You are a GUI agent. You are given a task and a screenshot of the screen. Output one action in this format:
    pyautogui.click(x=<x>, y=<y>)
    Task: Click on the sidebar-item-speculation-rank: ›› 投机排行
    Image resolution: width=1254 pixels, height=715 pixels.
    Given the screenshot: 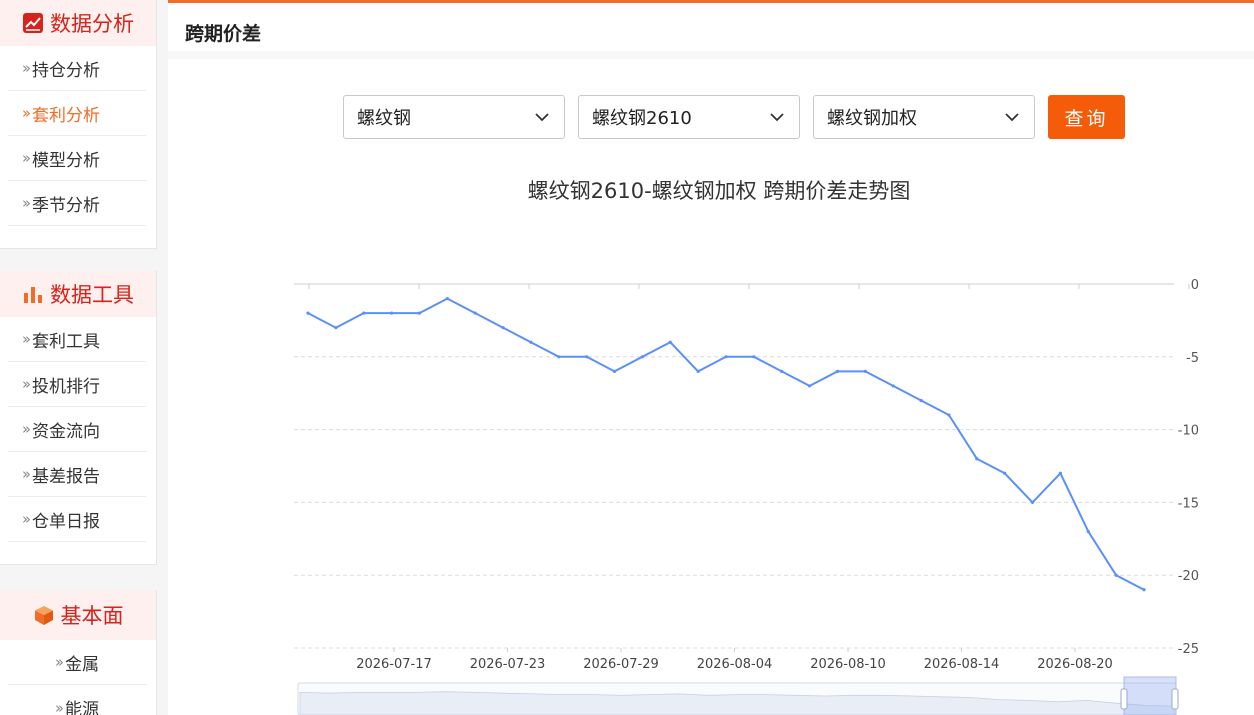 What is the action you would take?
    pyautogui.click(x=77, y=384)
    